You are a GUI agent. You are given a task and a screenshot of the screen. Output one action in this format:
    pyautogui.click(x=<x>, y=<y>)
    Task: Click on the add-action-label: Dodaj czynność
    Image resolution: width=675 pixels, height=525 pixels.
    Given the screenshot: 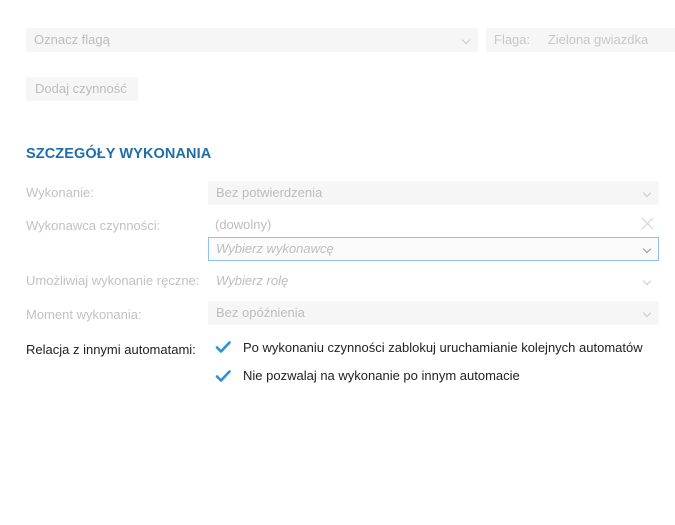 What is the action you would take?
    pyautogui.click(x=81, y=88)
    